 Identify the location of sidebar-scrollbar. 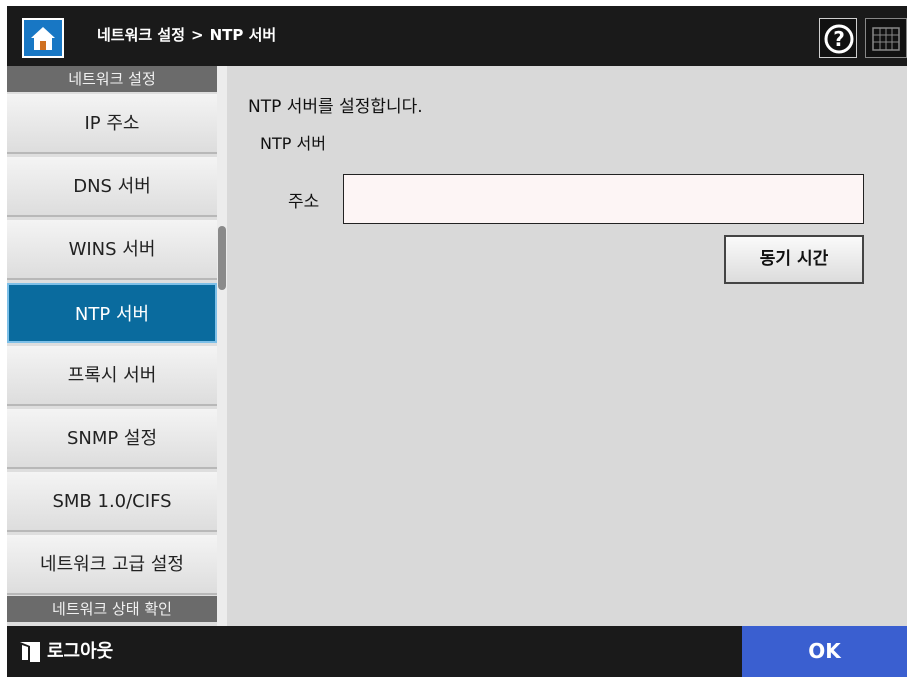
(222, 346).